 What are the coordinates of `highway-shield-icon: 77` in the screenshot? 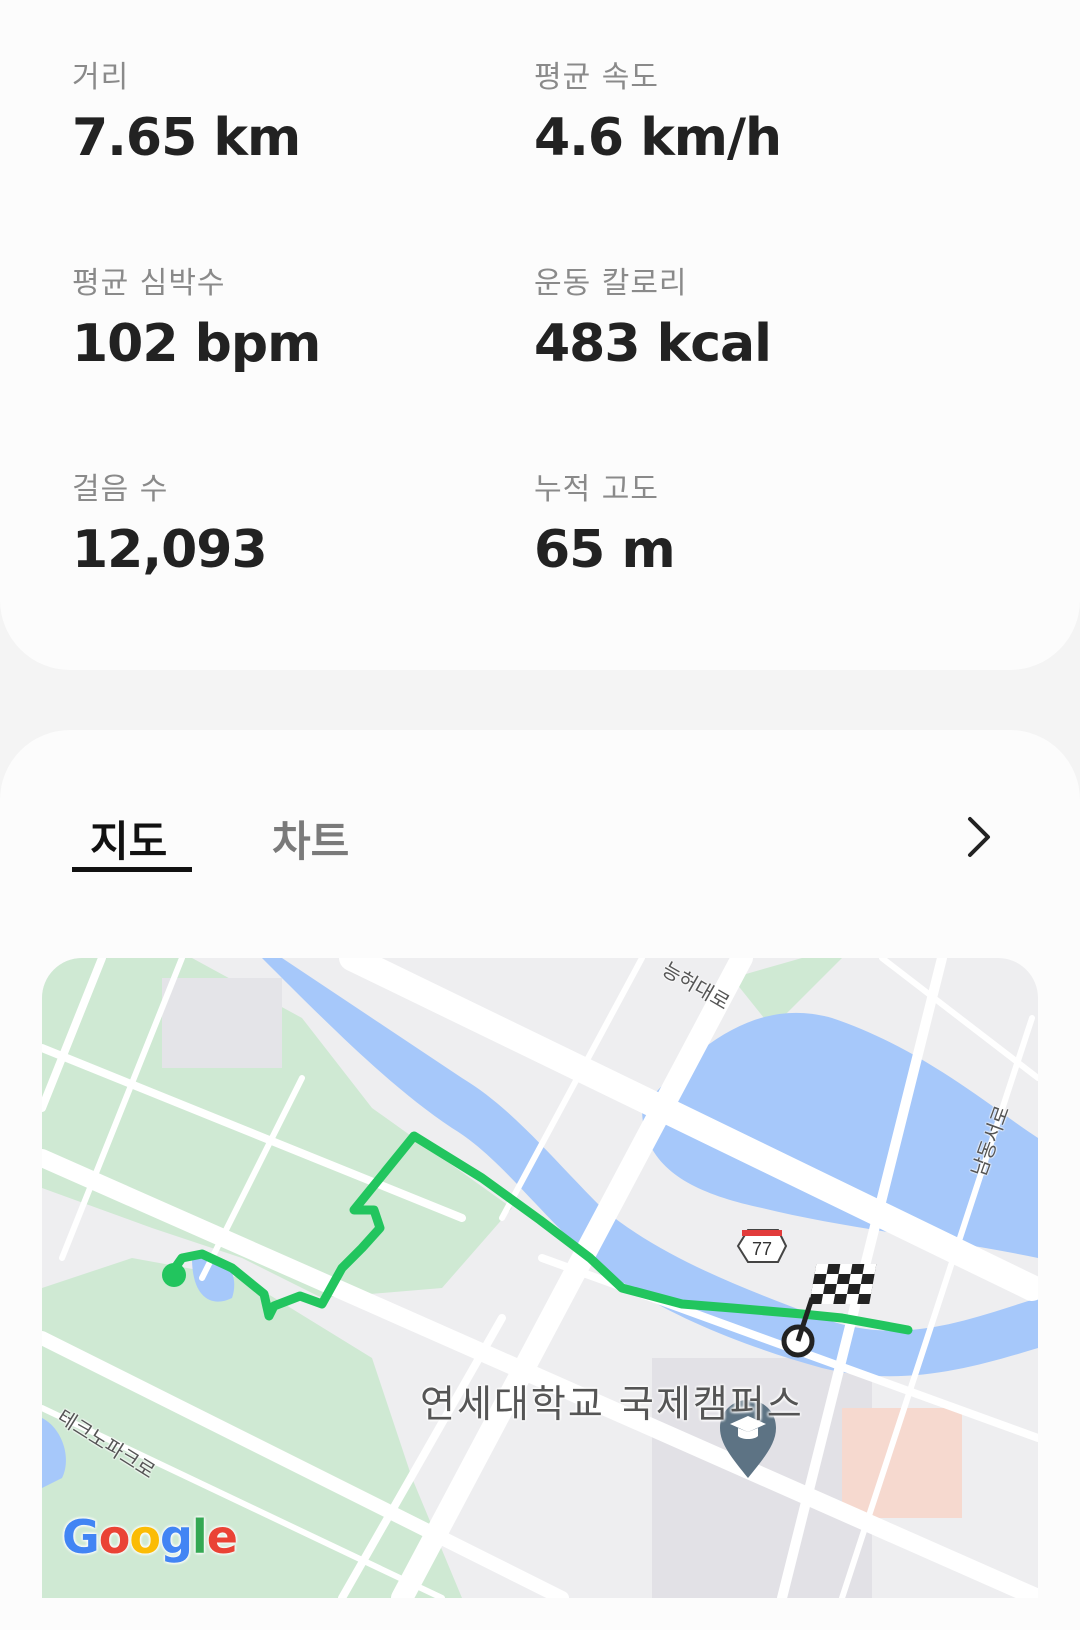 It's located at (762, 1246).